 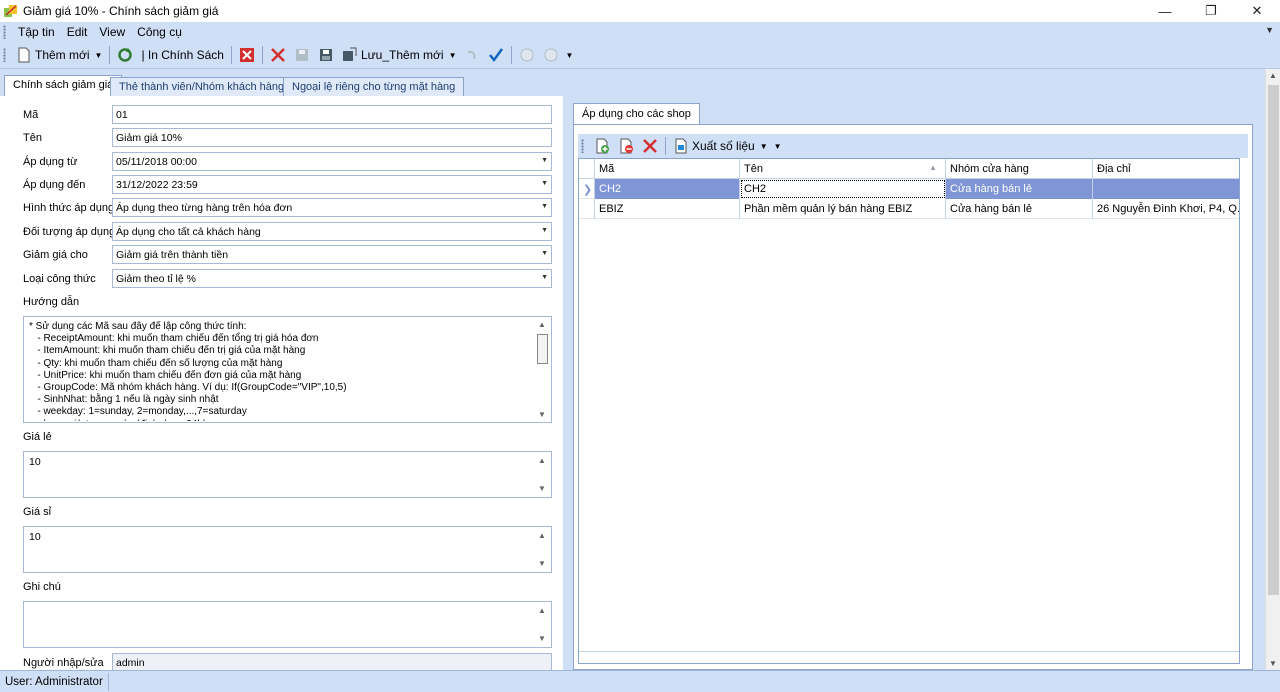 What do you see at coordinates (667, 209) in the screenshot?
I see `cell-ma: EBIZ` at bounding box center [667, 209].